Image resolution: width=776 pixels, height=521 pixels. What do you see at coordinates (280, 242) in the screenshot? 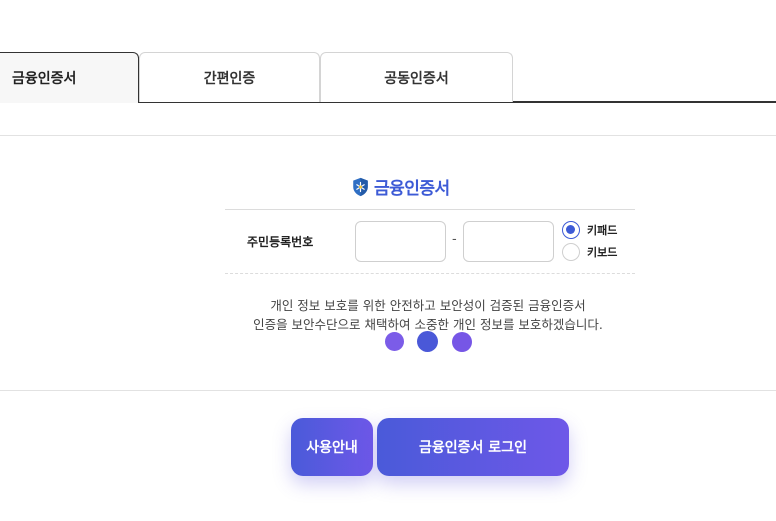
I see `rrn-label: 주민등록번호` at bounding box center [280, 242].